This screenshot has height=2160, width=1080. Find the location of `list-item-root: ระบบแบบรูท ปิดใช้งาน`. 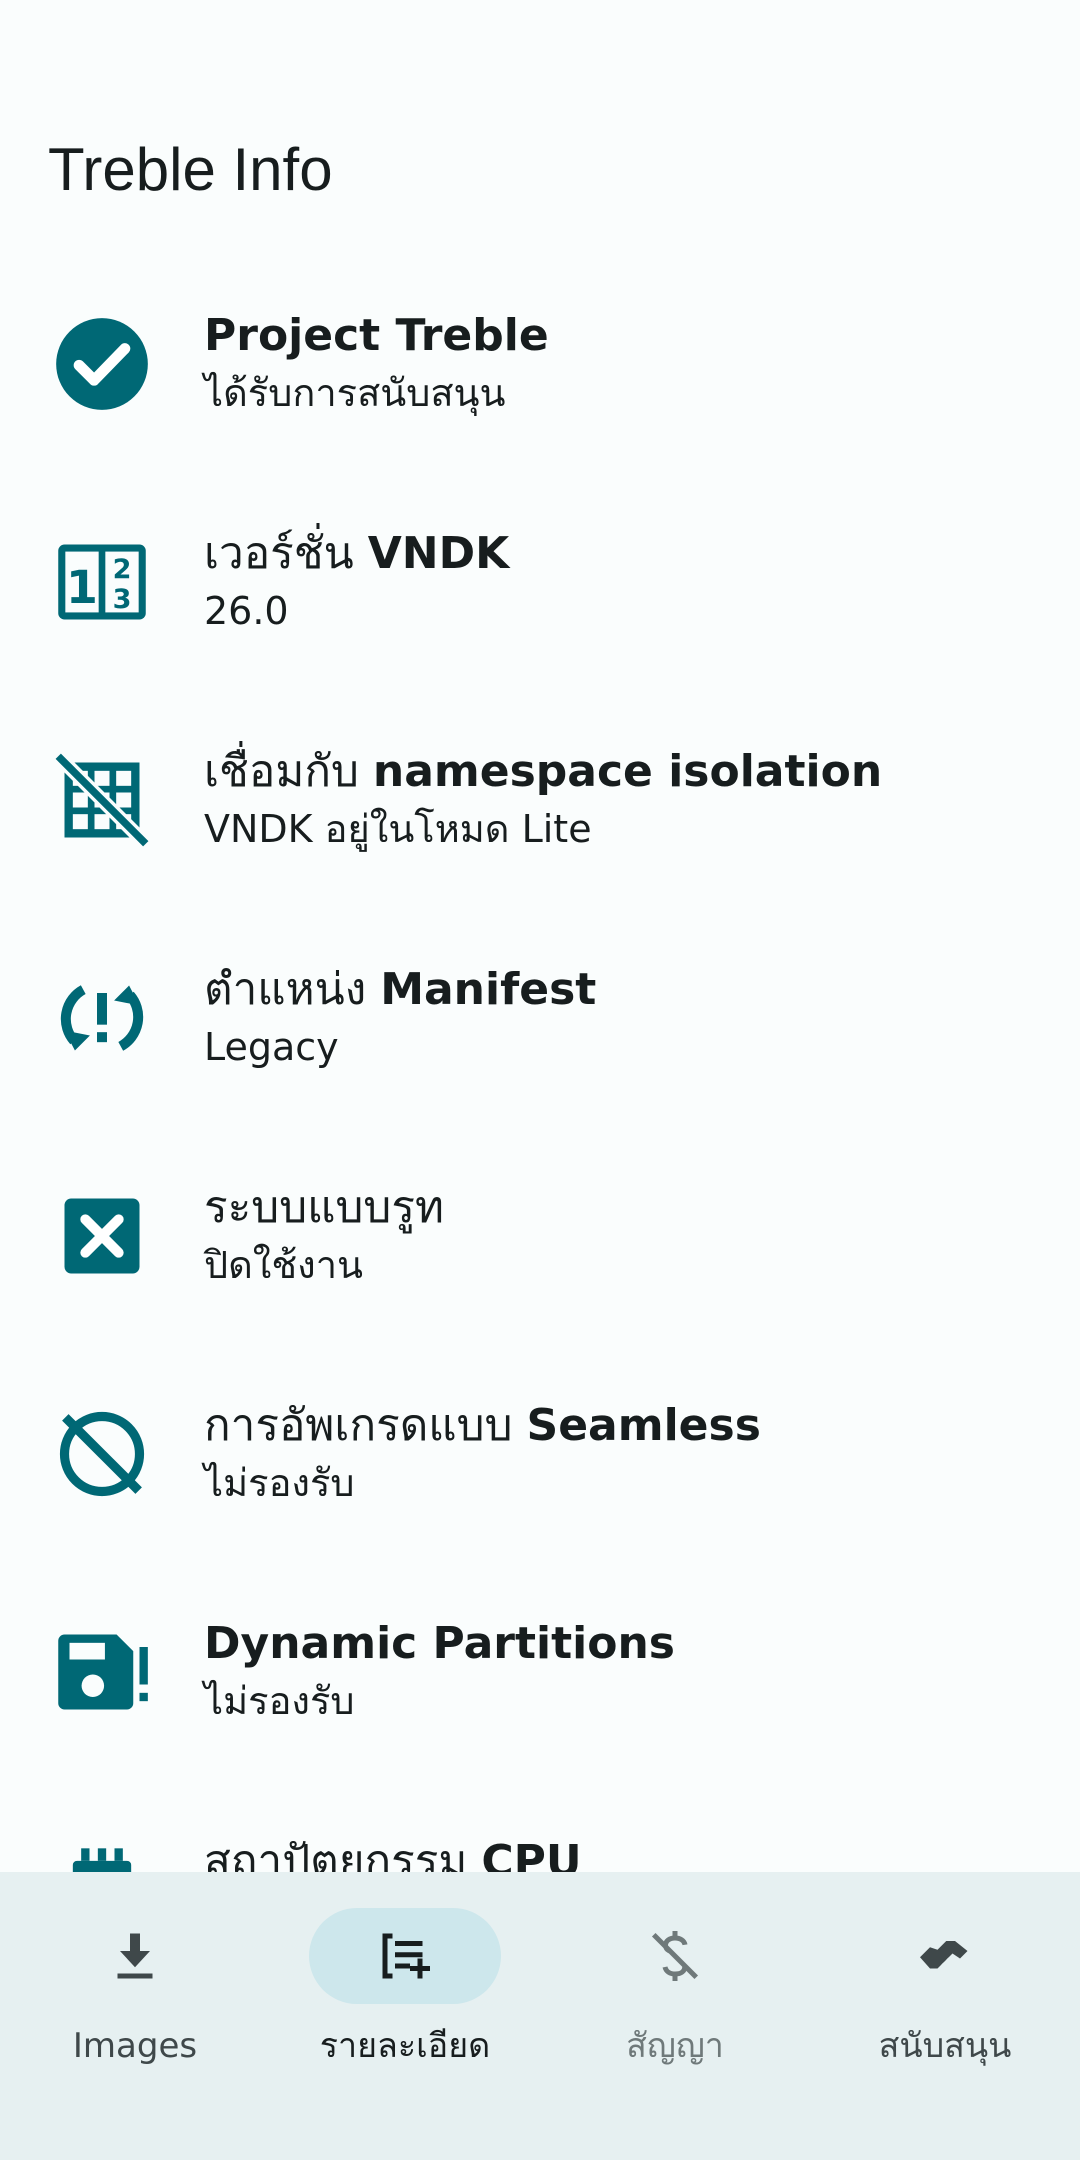

list-item-root: ระบบแบบรูท ปิดใช้งาน is located at coordinates (540, 1281).